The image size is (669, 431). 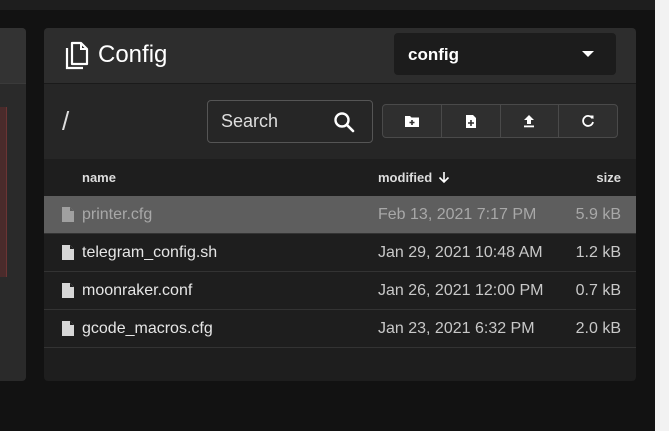 What do you see at coordinates (405, 177) in the screenshot?
I see `column-modified-label: modified` at bounding box center [405, 177].